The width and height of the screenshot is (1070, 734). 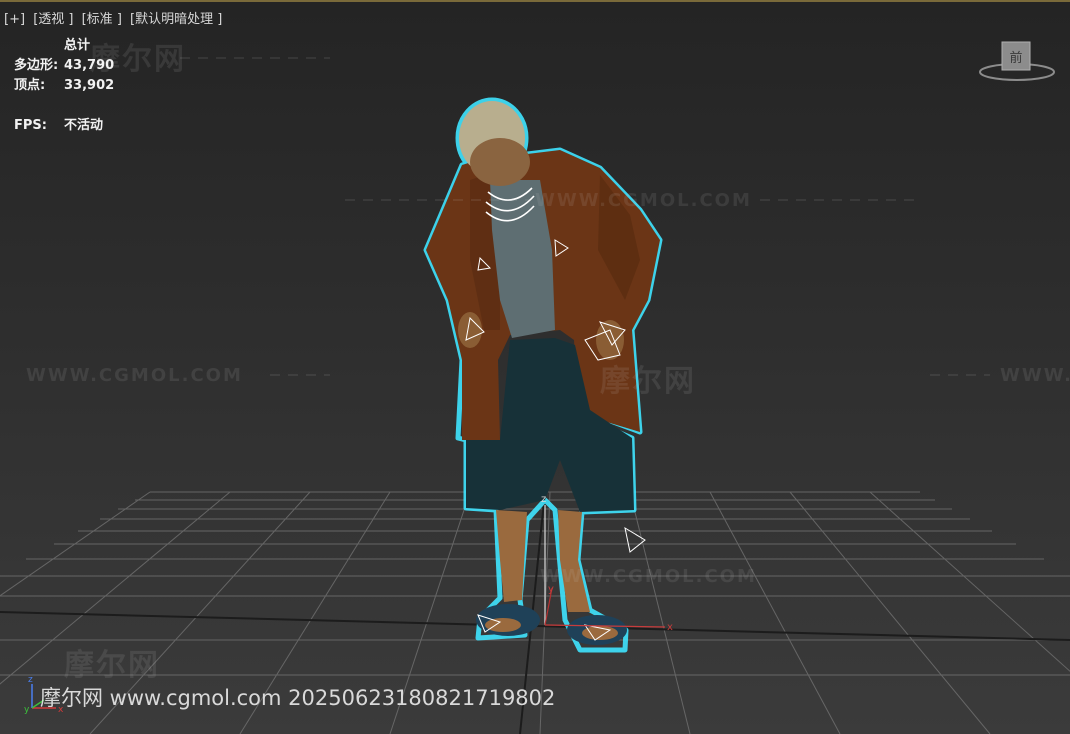 What do you see at coordinates (30, 125) in the screenshot?
I see `stats-fps-label: FPS:` at bounding box center [30, 125].